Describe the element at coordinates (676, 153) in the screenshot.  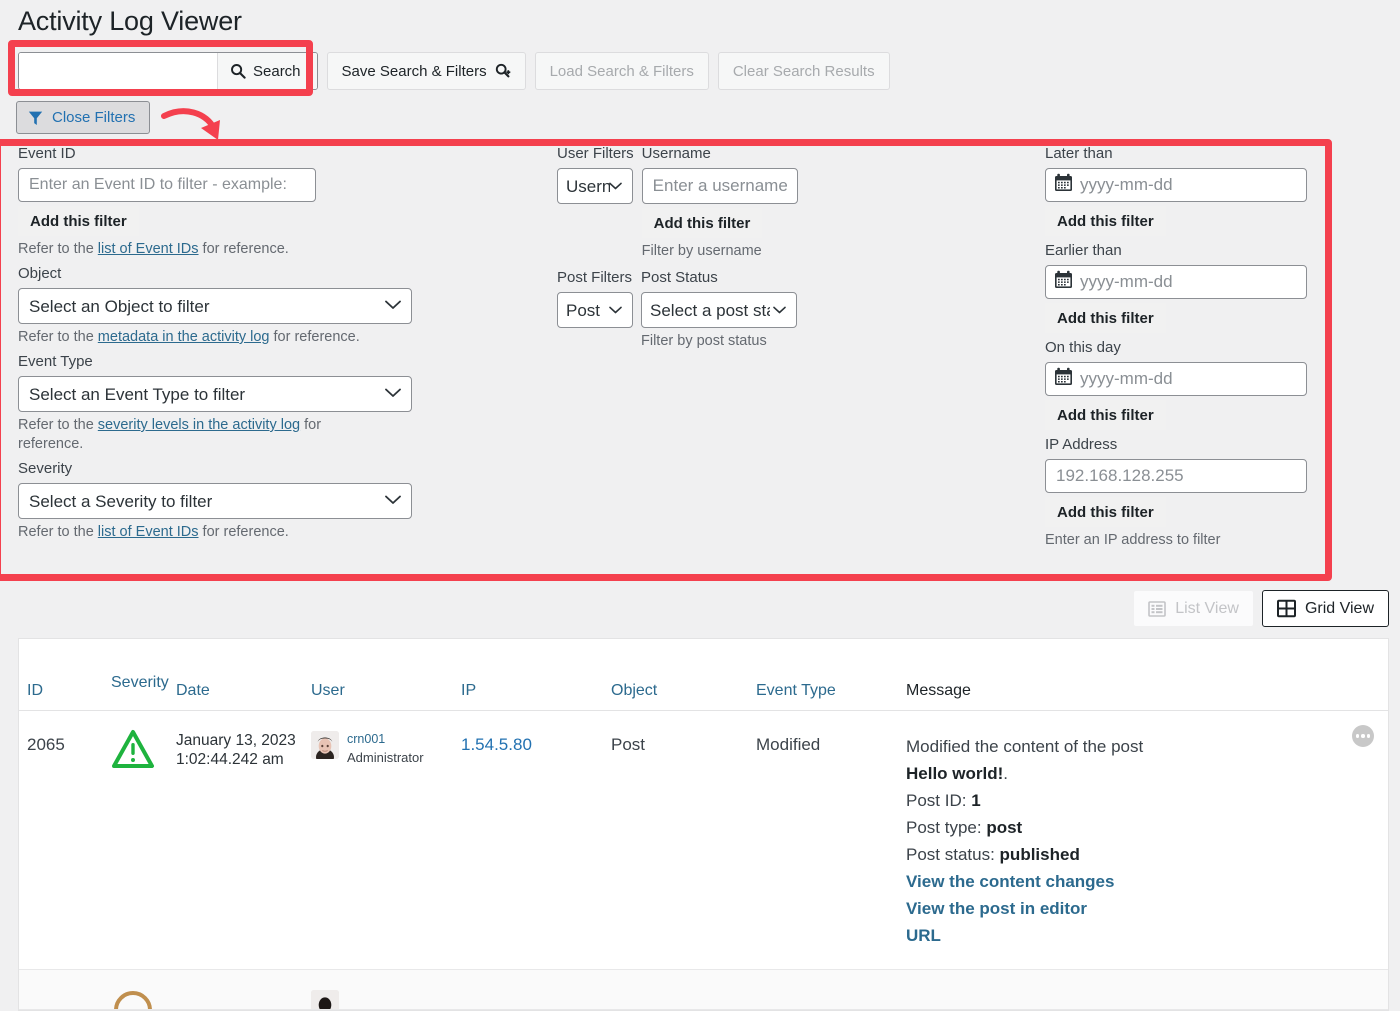
I see `username-label: Username` at that location.